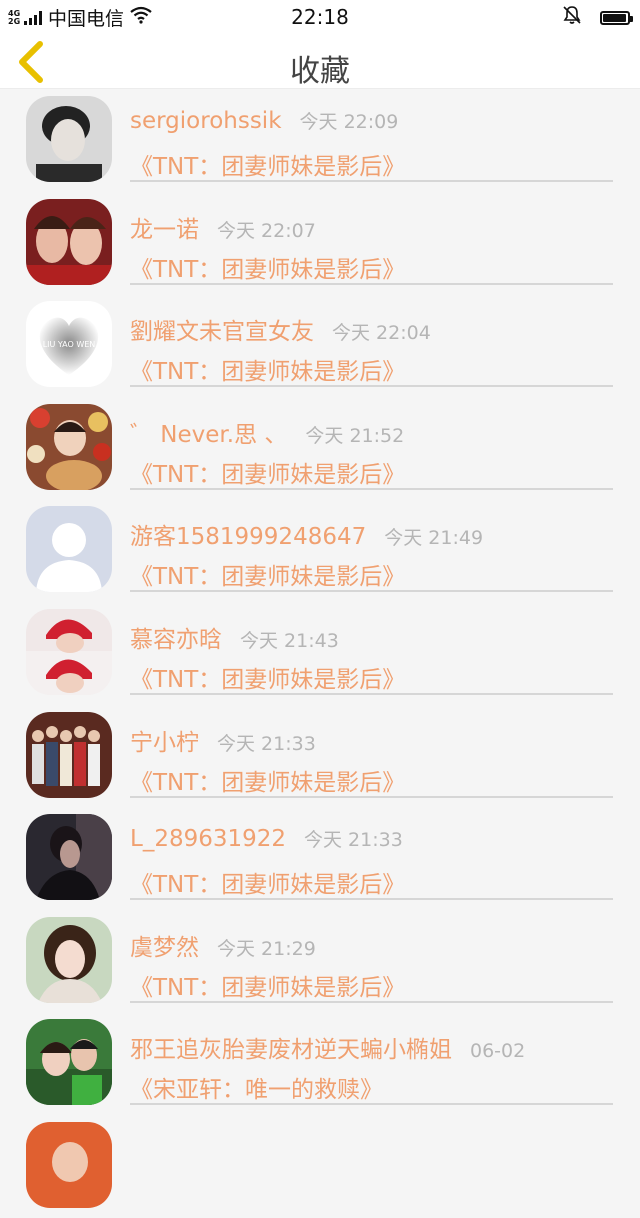  I want to click on status-bar: 4G 2G 中国电信 22:18, so click(320, 16).